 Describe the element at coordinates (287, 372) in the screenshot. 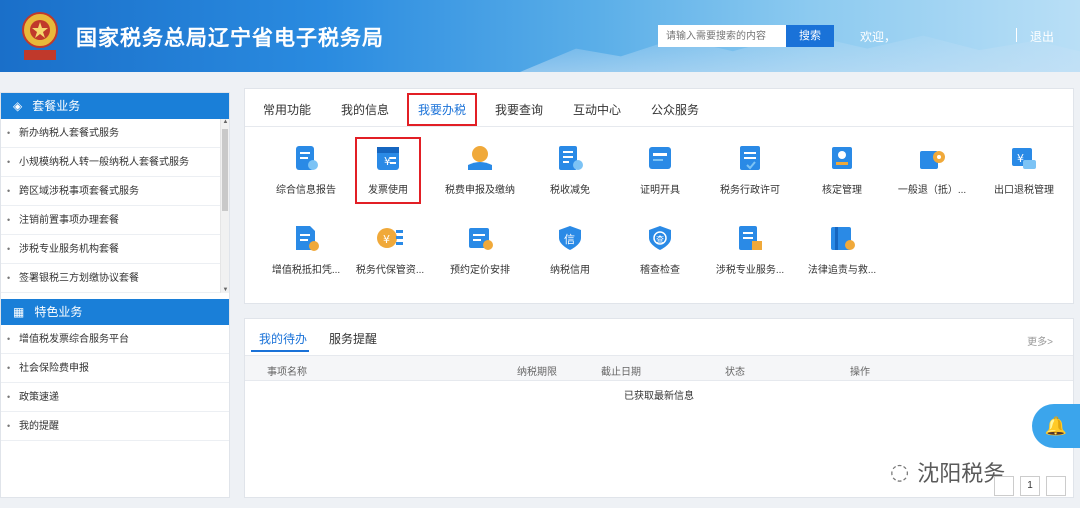

I see `column-header: 事项名称` at that location.